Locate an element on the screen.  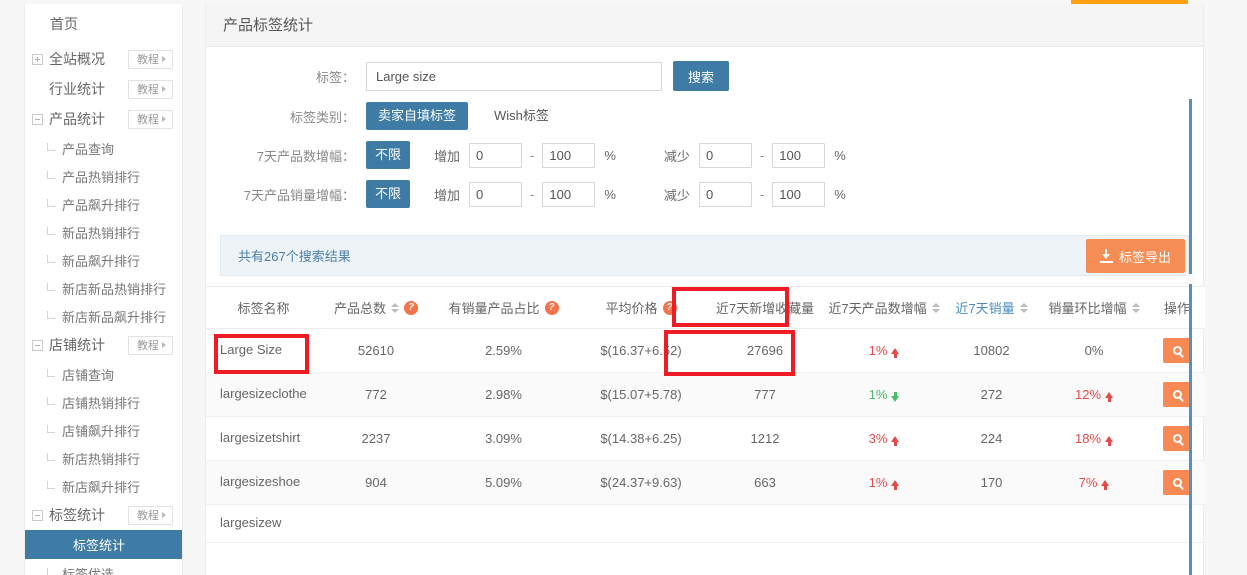
sidebar-group-label: 全站概况 is located at coordinates (77, 59).